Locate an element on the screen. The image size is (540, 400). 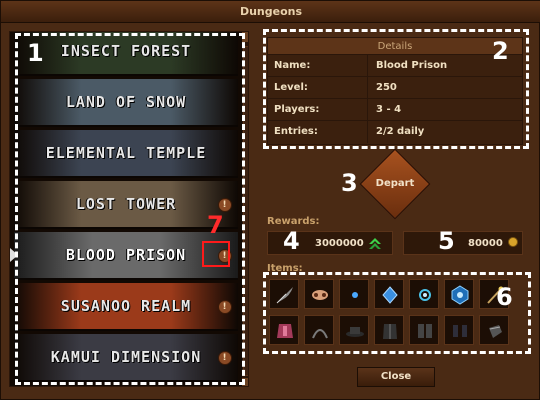
close-button: Close is located at coordinates (396, 377).